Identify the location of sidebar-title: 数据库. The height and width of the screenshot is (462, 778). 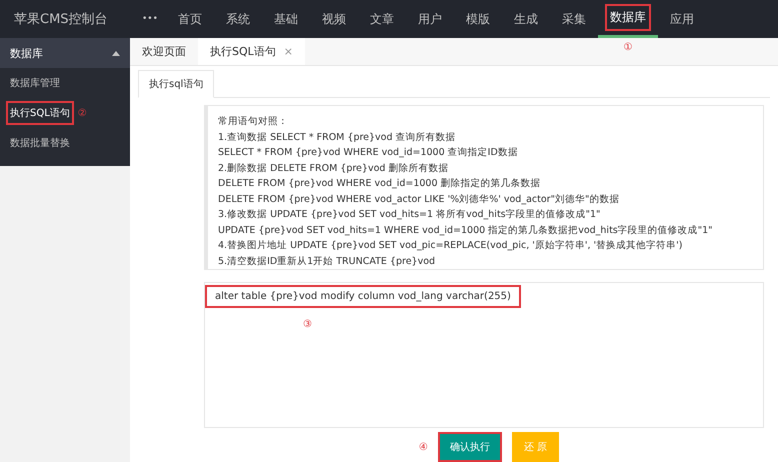
(26, 53).